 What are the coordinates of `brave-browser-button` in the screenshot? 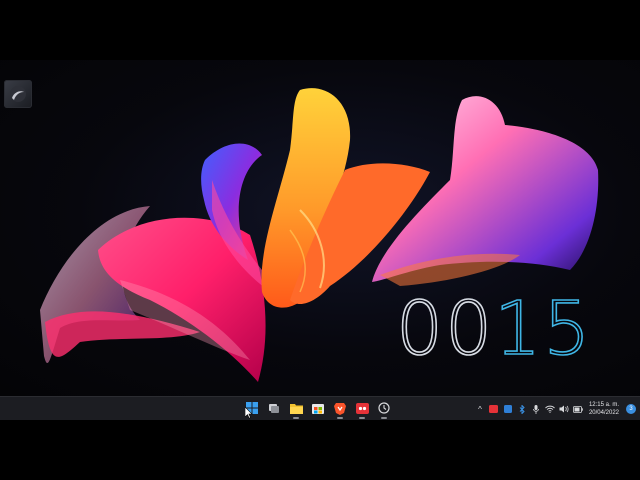 It's located at (340, 409).